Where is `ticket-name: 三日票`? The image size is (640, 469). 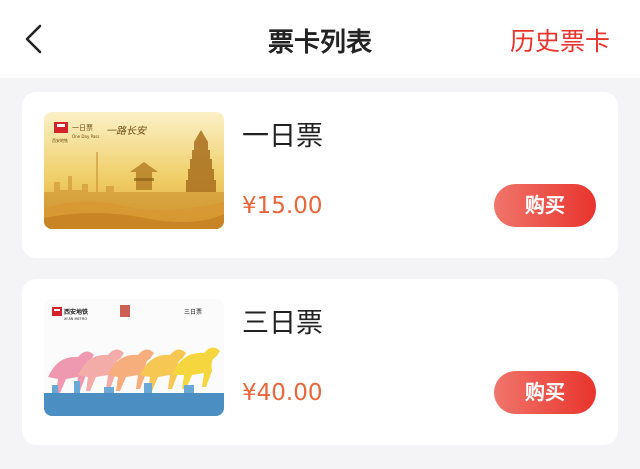
ticket-name: 三日票 is located at coordinates (282, 323).